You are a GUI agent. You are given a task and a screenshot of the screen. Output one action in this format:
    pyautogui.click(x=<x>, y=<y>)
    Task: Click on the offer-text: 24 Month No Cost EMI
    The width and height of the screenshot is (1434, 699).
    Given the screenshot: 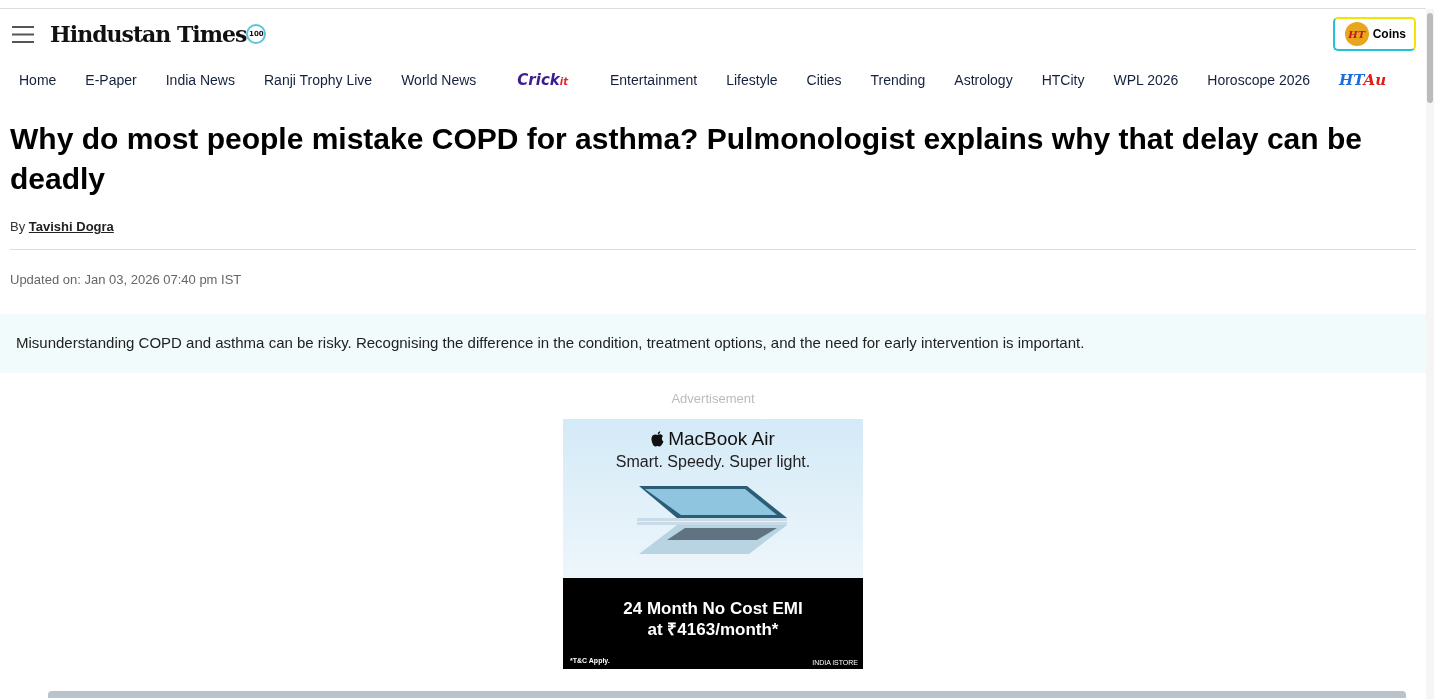 What is the action you would take?
    pyautogui.click(x=713, y=608)
    